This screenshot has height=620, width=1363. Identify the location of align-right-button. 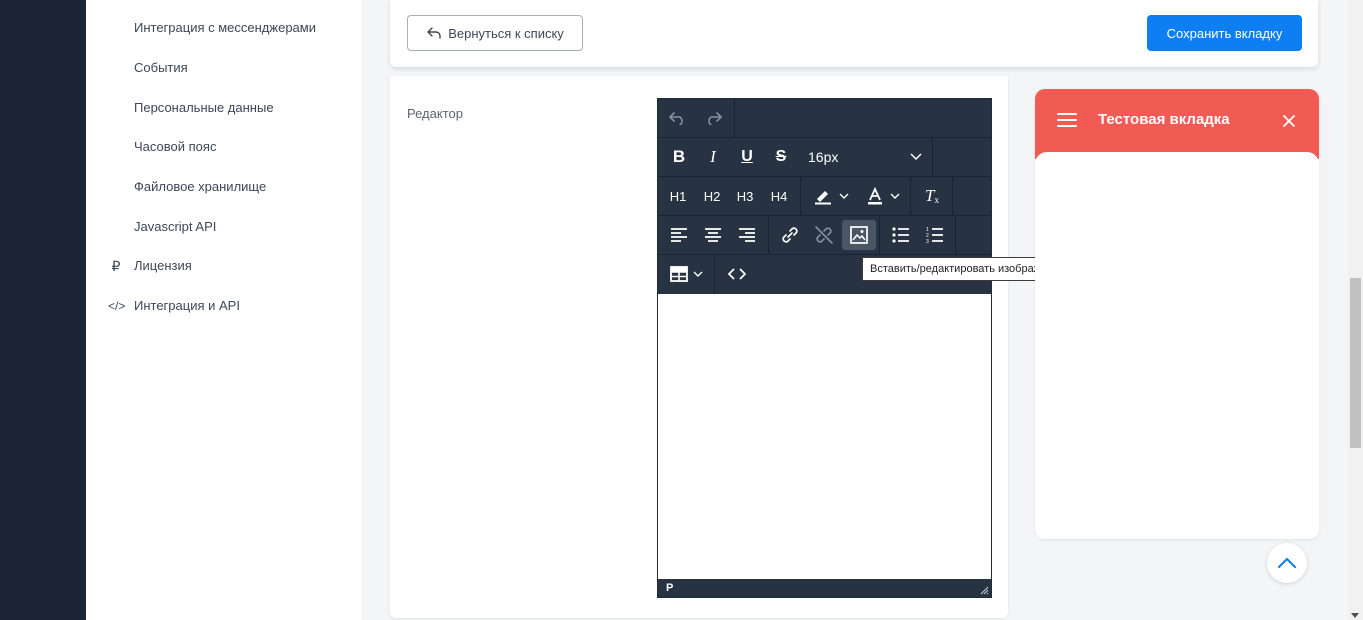
(747, 235).